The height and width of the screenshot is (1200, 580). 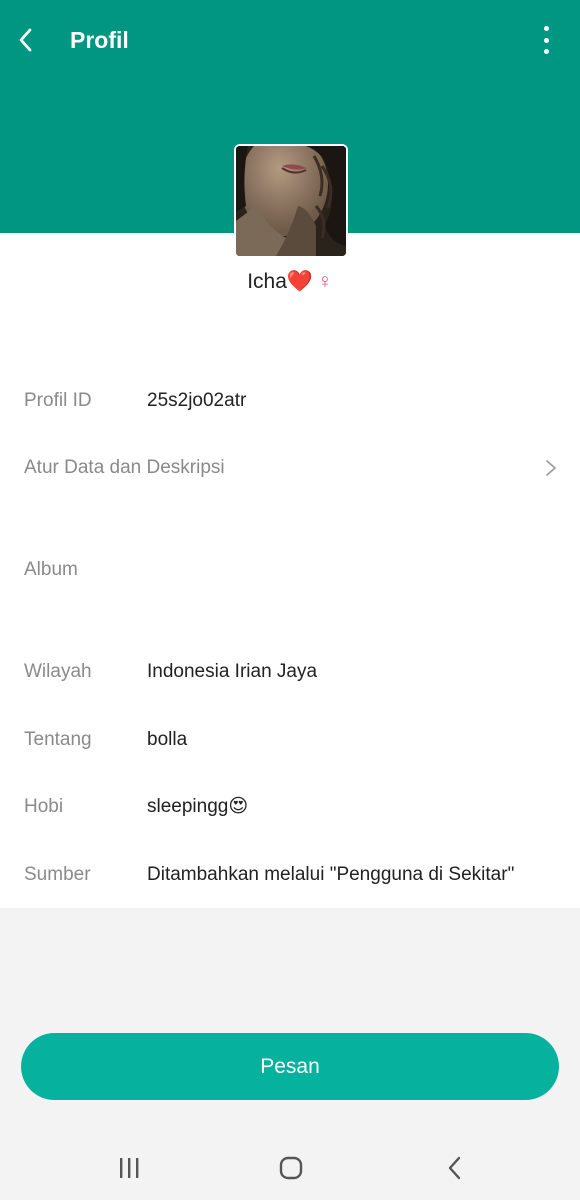 I want to click on profile-name-line: Icha❤️ ♀, so click(x=290, y=282).